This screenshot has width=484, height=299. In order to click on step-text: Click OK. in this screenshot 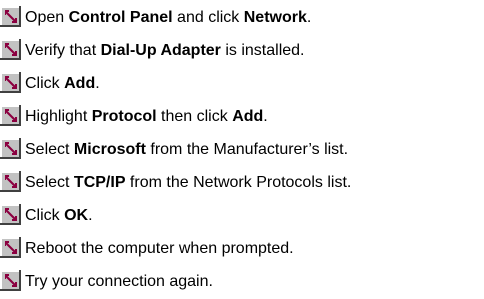, I will do `click(59, 215)`.